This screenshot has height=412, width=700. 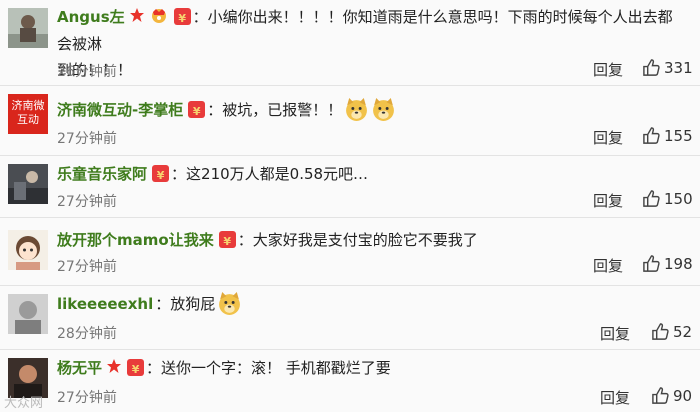 What do you see at coordinates (193, 304) in the screenshot?
I see `comment-text: 放狗屁` at bounding box center [193, 304].